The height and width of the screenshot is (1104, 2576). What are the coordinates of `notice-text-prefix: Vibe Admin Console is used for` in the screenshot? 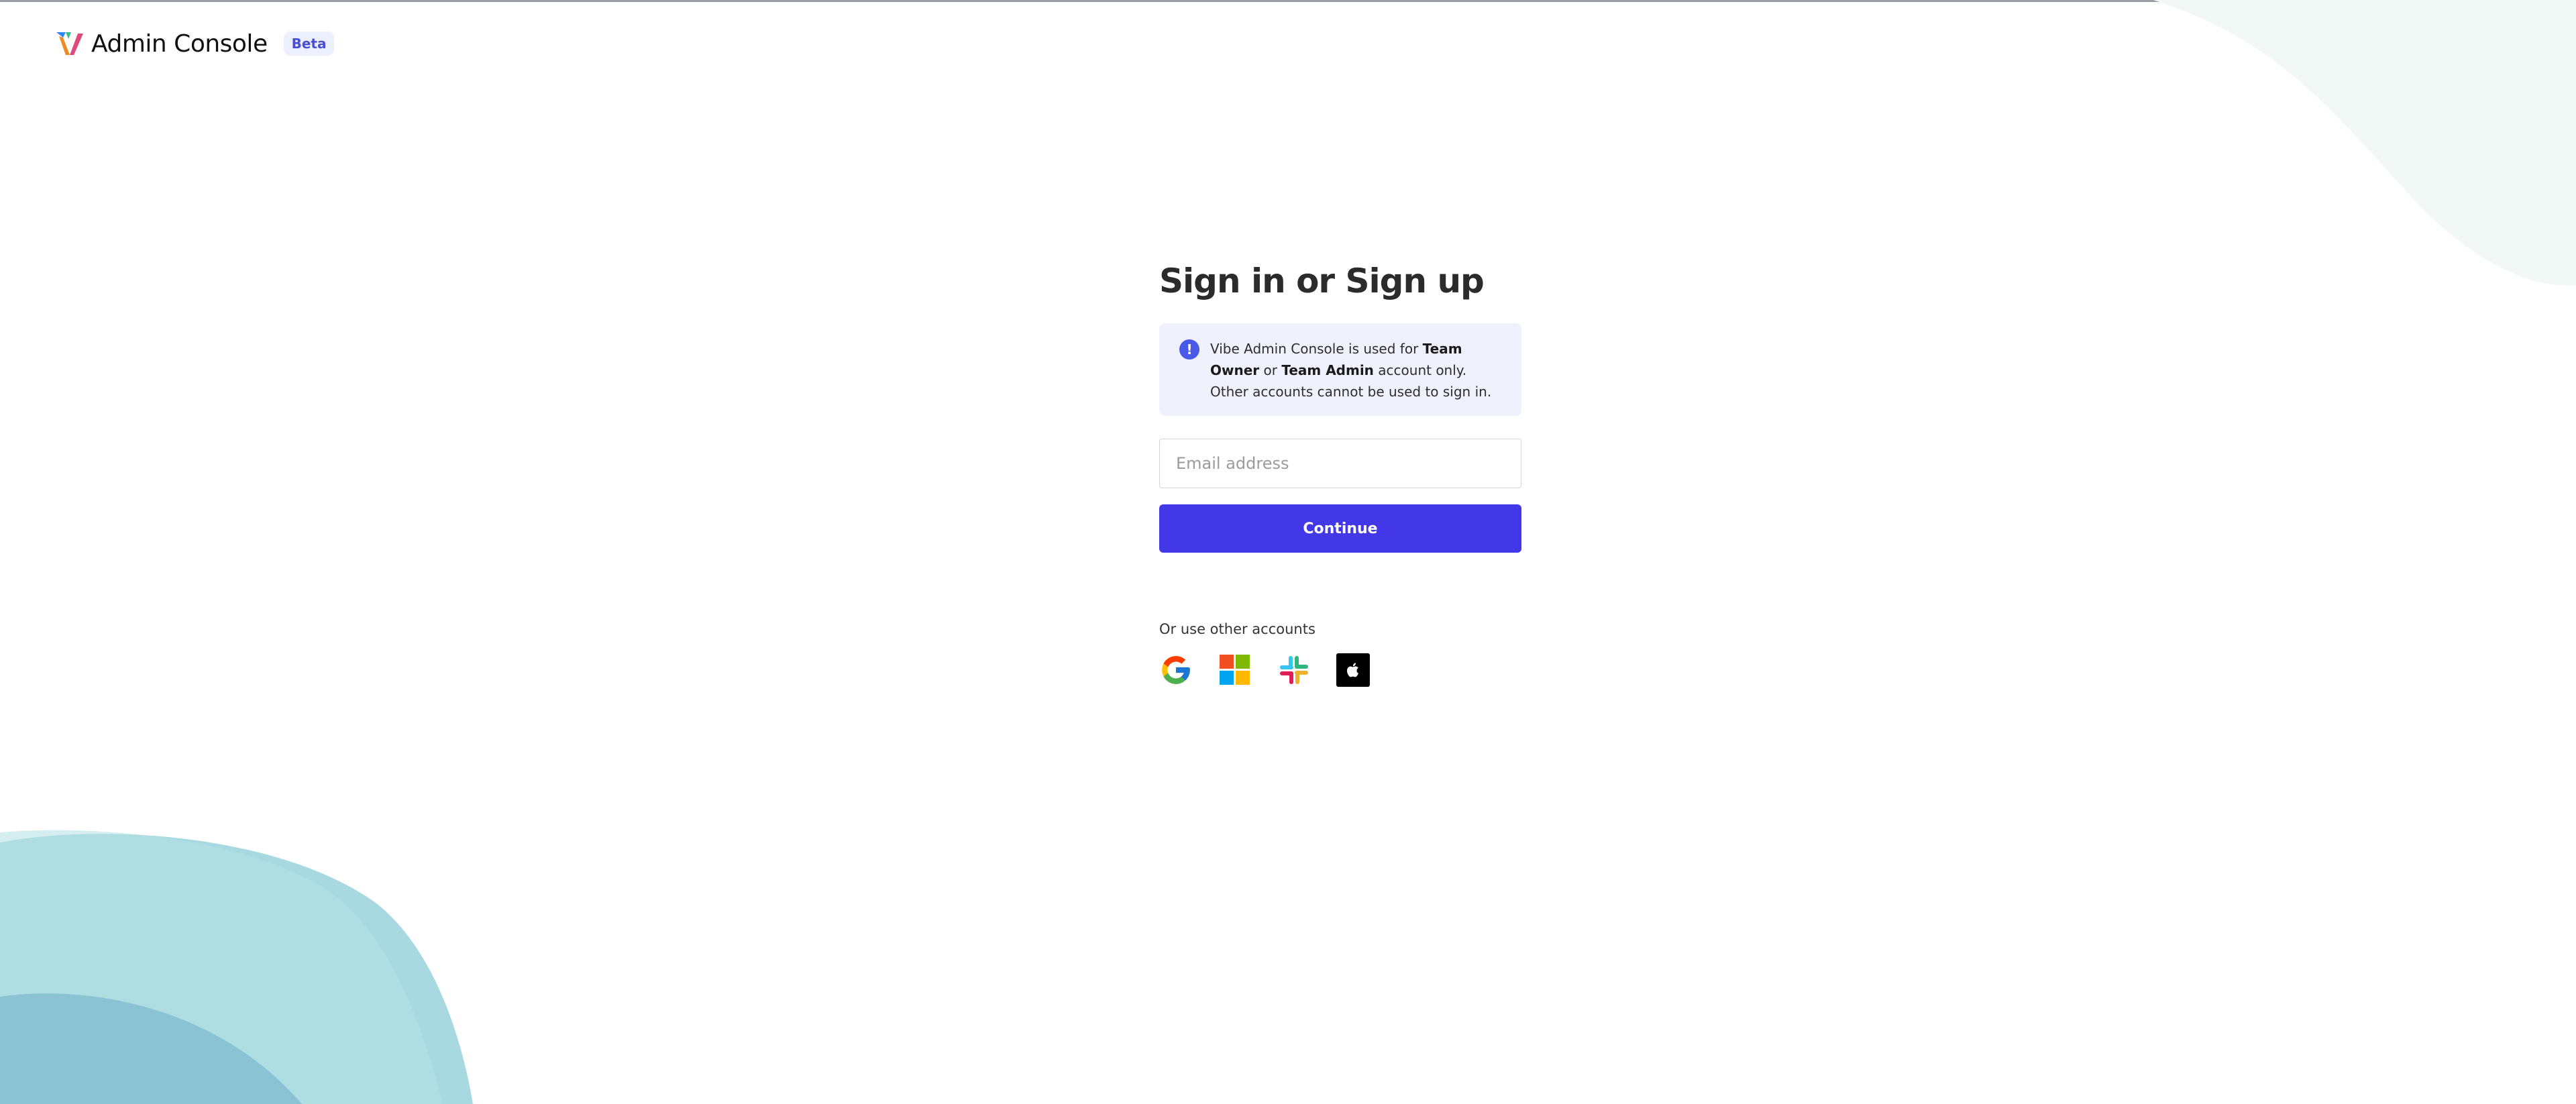 It's located at (1316, 349).